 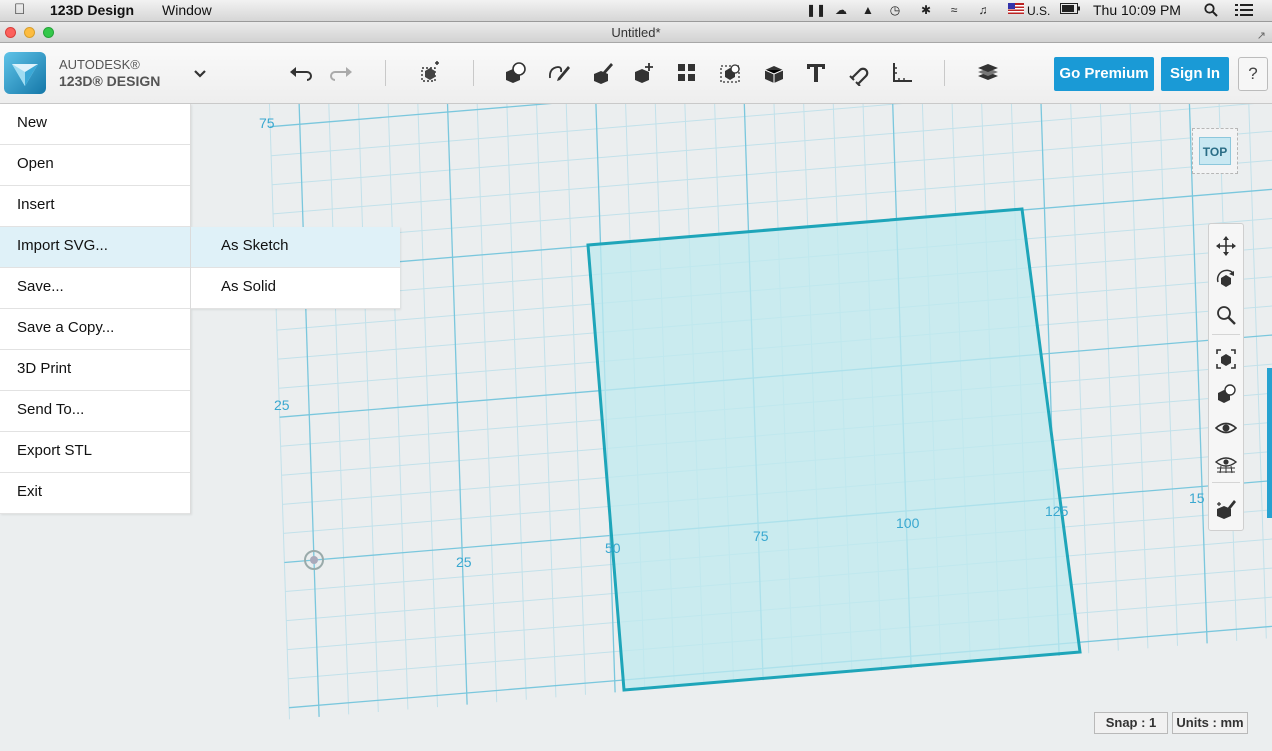 What do you see at coordinates (1070, 10) in the screenshot?
I see `battery-icon` at bounding box center [1070, 10].